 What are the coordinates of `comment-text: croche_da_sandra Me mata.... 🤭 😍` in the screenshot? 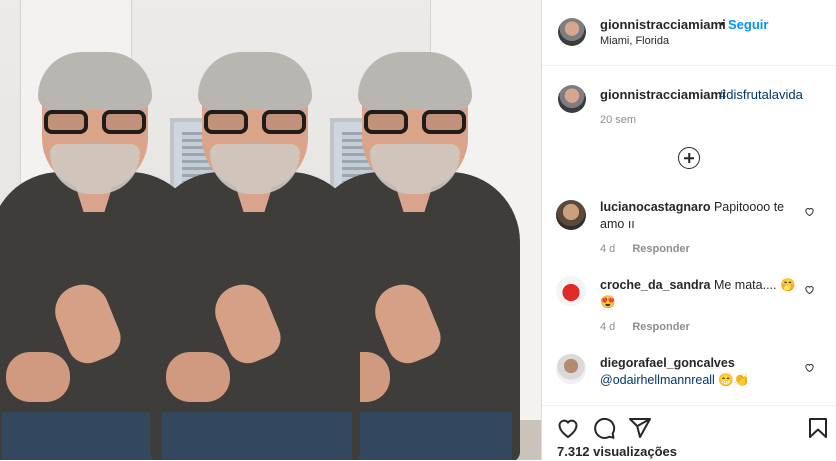 It's located at (698, 294).